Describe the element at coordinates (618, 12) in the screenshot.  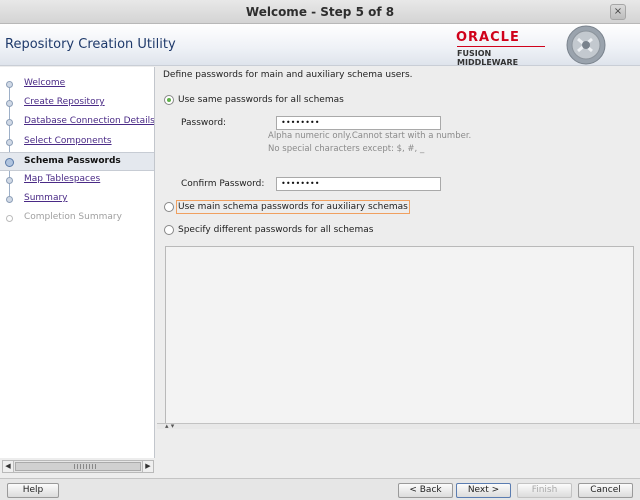
I see `close-icon: ×` at that location.